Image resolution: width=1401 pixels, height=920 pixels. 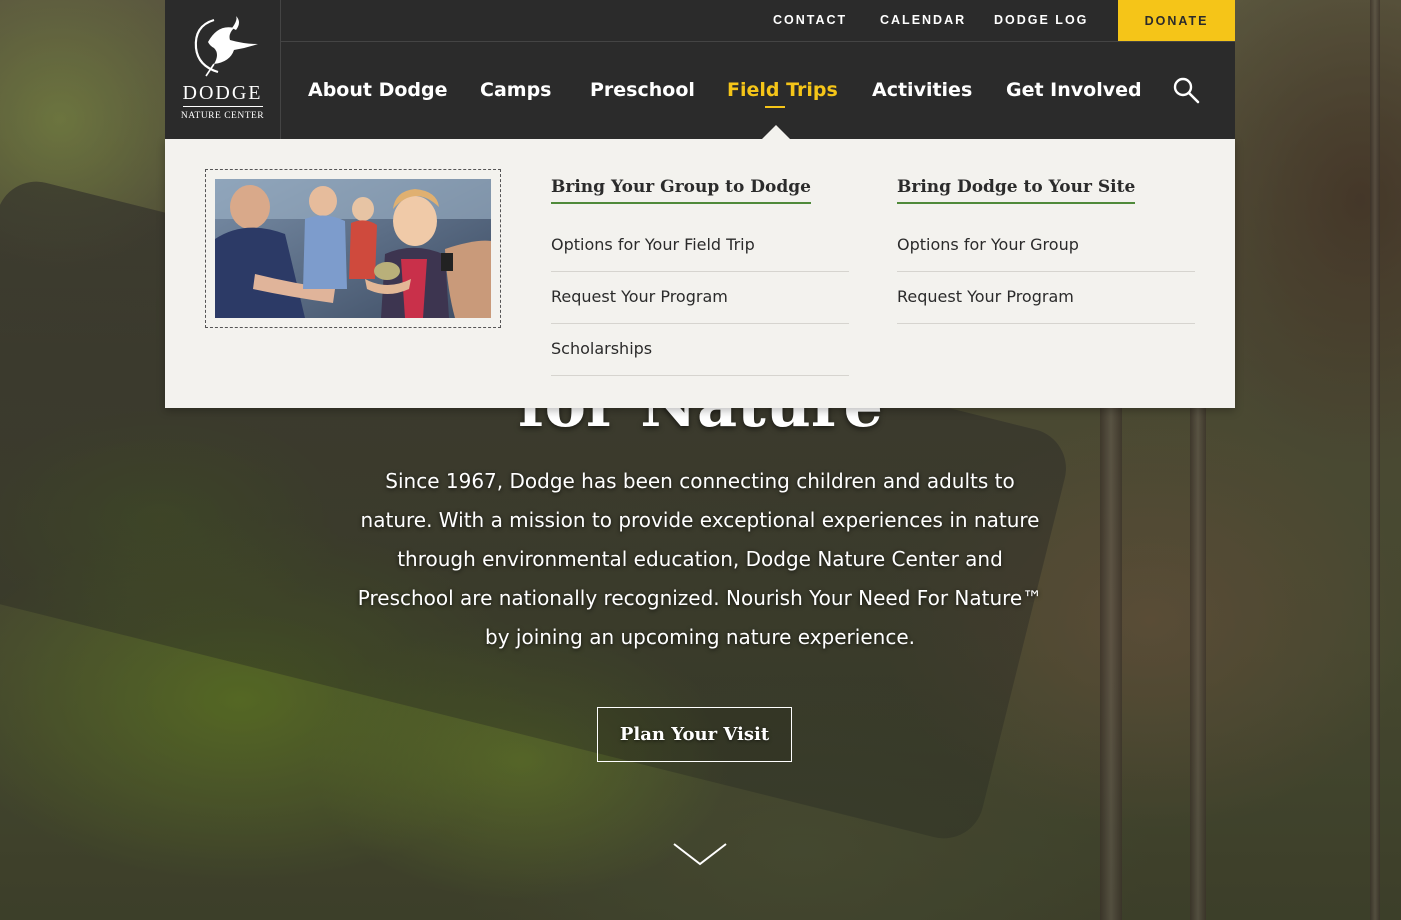 What do you see at coordinates (1186, 90) in the screenshot?
I see `search-icon` at bounding box center [1186, 90].